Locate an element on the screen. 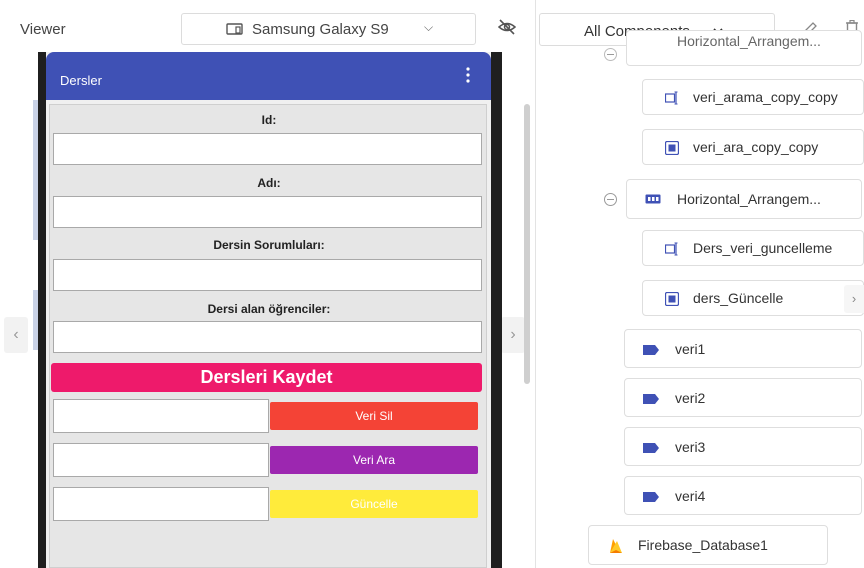  id-label: Id: is located at coordinates (269, 120).